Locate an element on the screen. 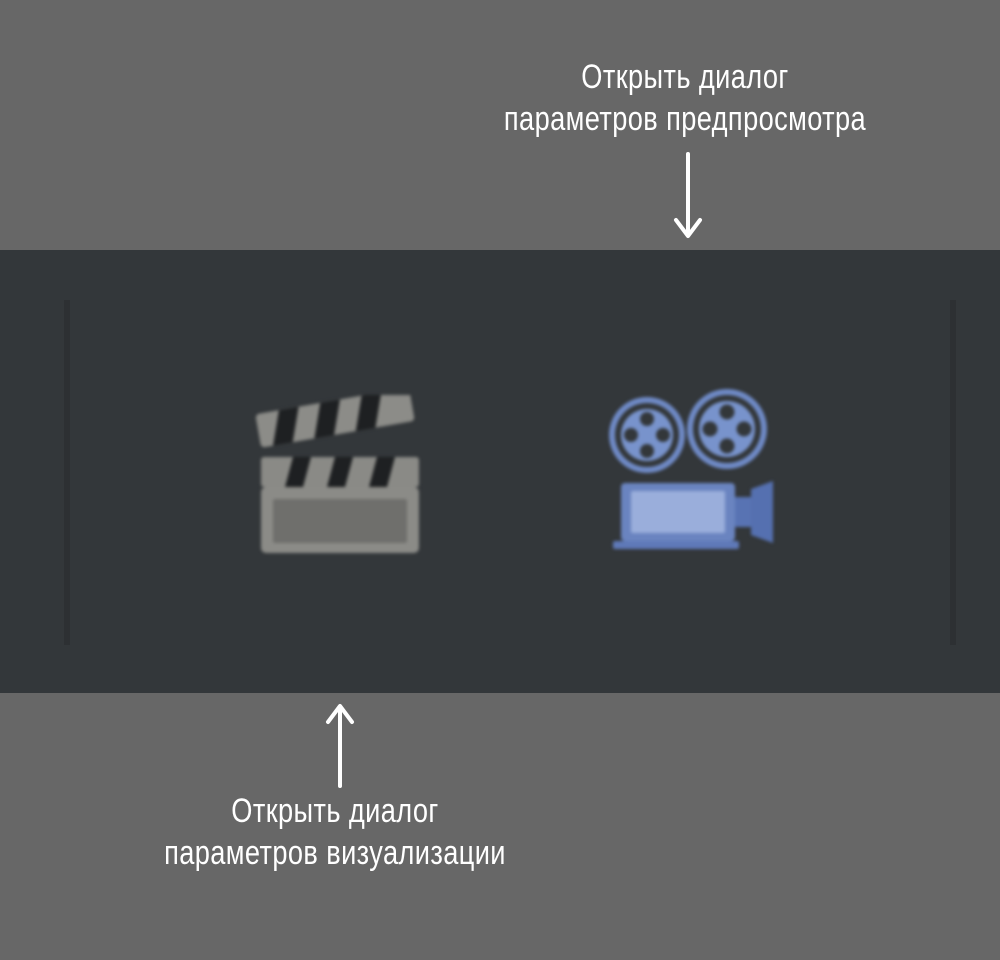 The width and height of the screenshot is (1000, 960). preview-dialog-callout: Открыть диалог параметров предпросмотра is located at coordinates (685, 98).